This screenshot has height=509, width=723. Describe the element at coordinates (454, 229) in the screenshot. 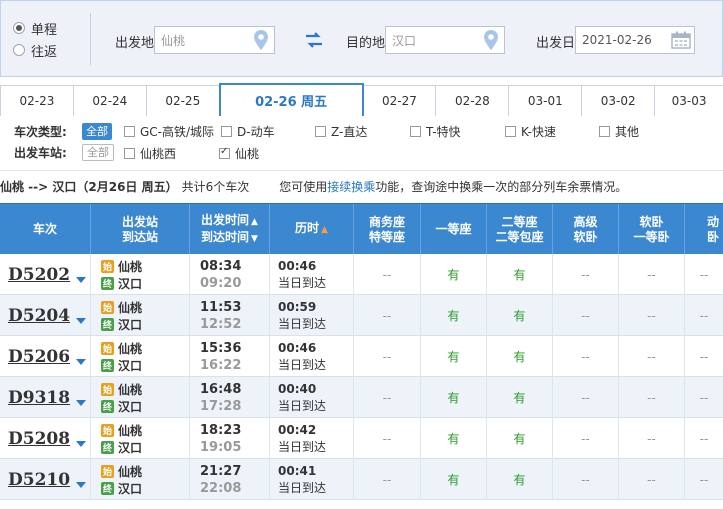

I see `header-first: 一等座` at that location.